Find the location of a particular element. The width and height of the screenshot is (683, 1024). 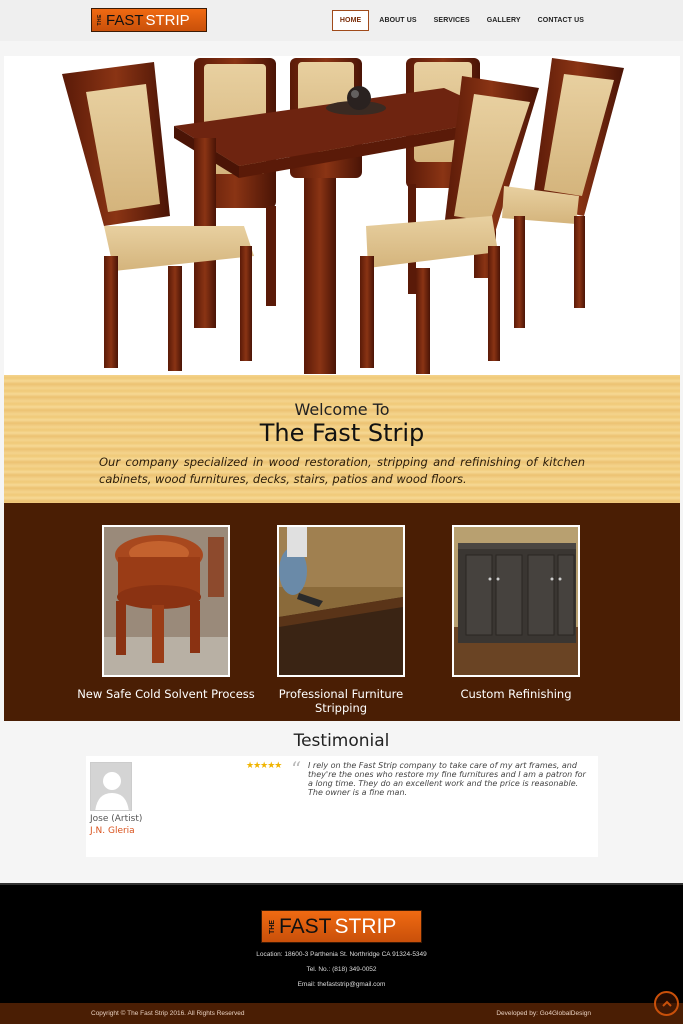

footer-email: Email: thefaststrip@gmail.com is located at coordinates (341, 984).